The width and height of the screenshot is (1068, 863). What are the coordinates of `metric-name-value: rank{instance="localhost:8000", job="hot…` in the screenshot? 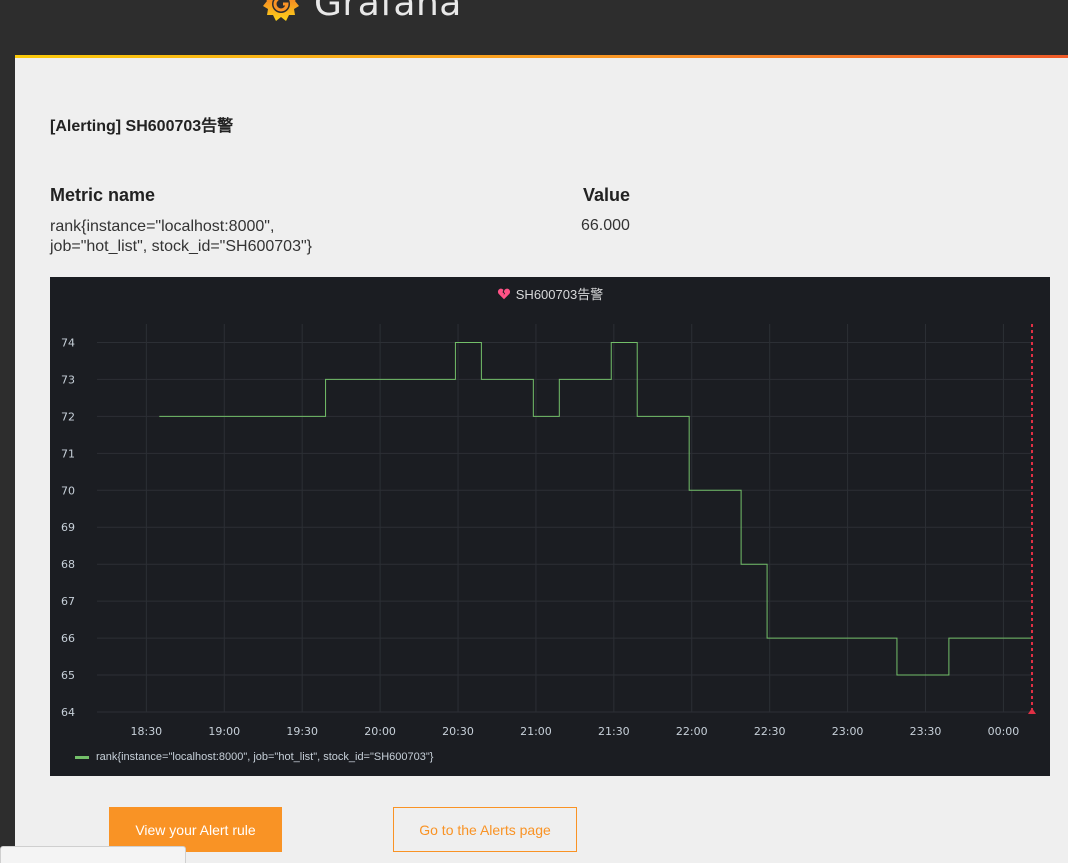 It's located at (181, 236).